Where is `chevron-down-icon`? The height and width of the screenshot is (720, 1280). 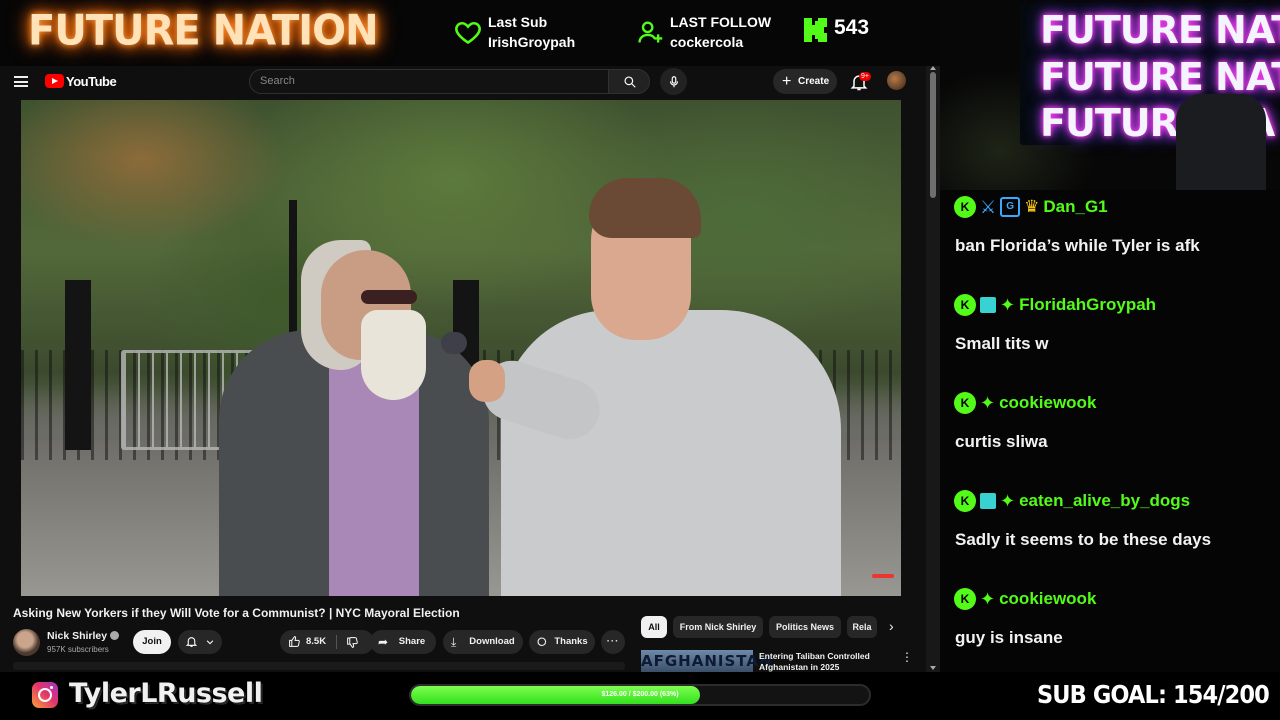
chevron-down-icon is located at coordinates (210, 642).